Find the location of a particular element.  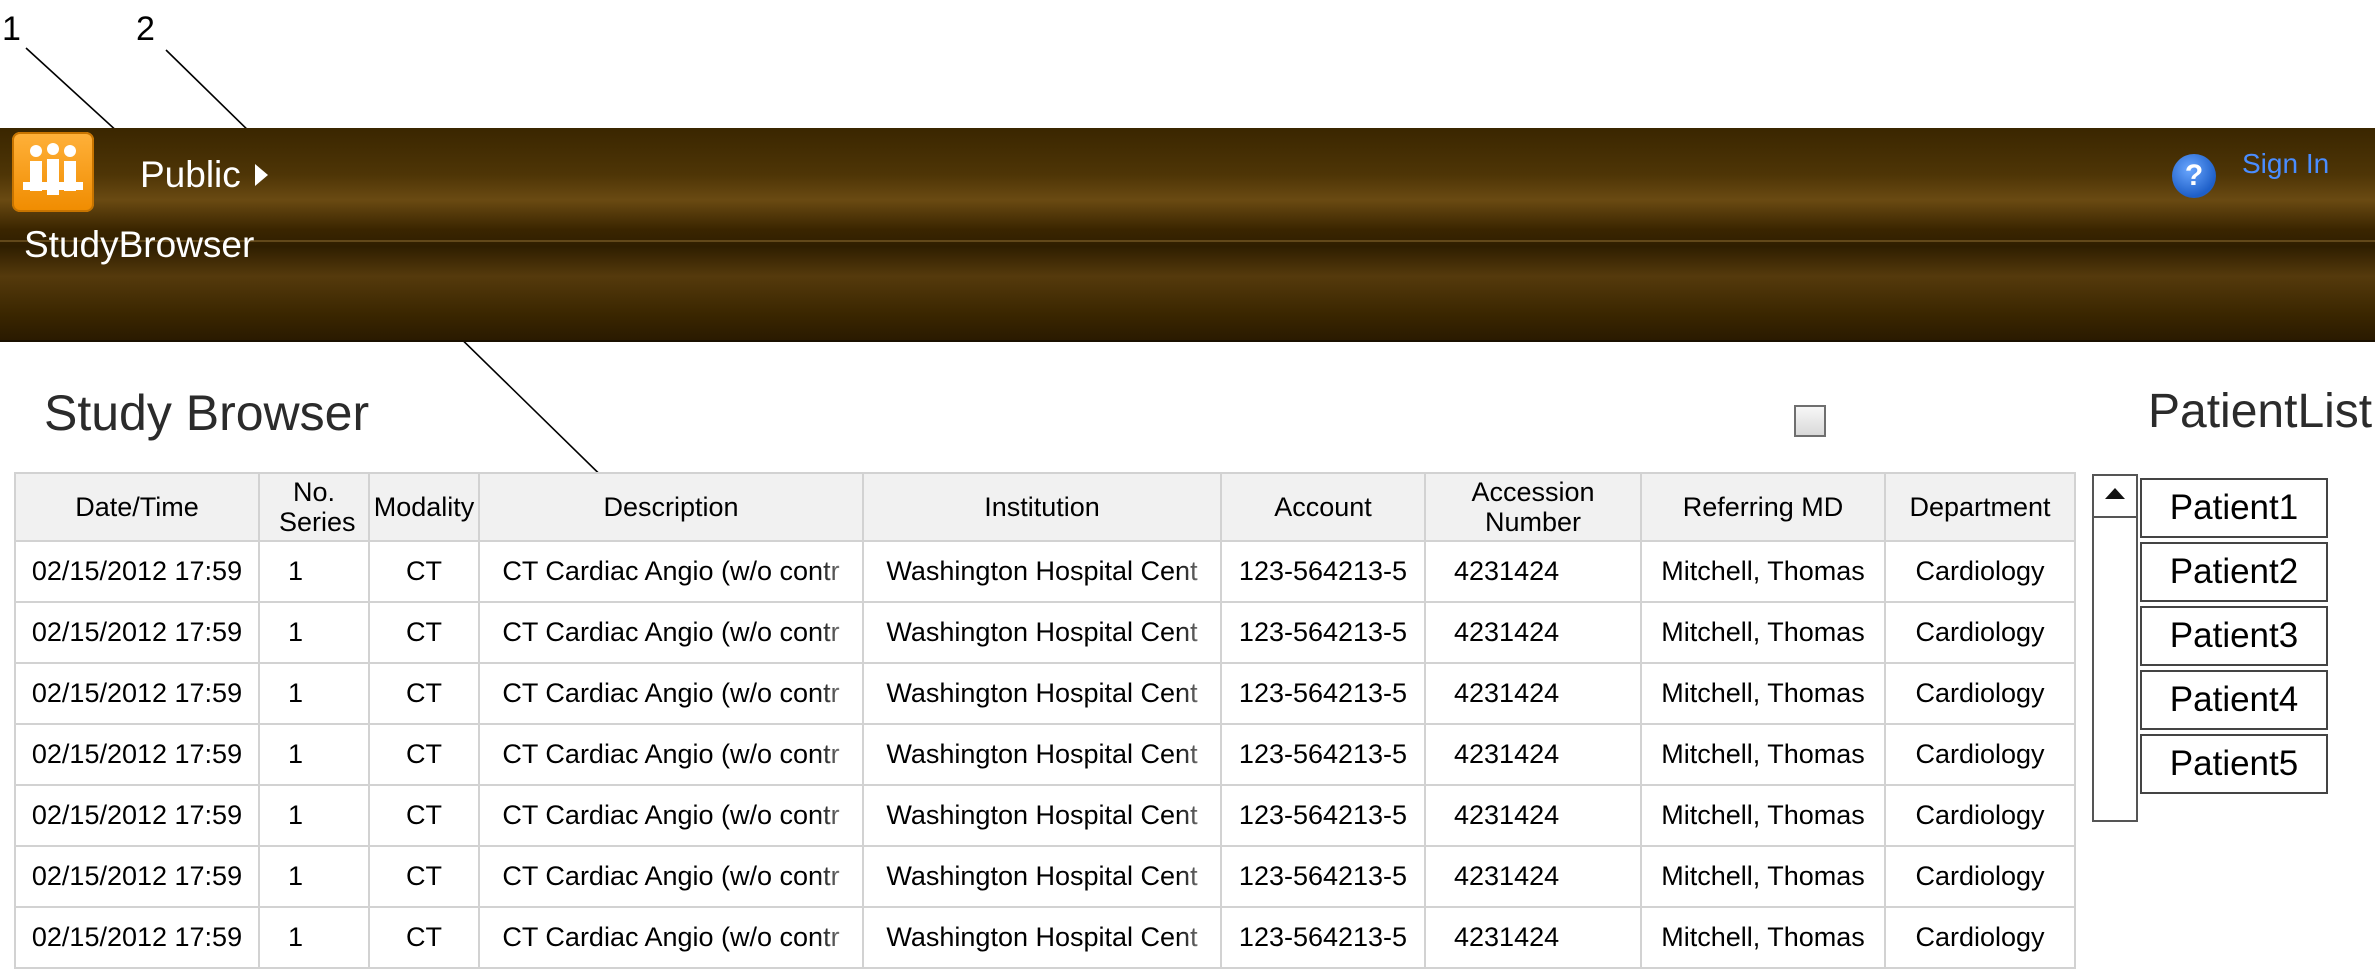

column-header-modality: Modality is located at coordinates (424, 507).